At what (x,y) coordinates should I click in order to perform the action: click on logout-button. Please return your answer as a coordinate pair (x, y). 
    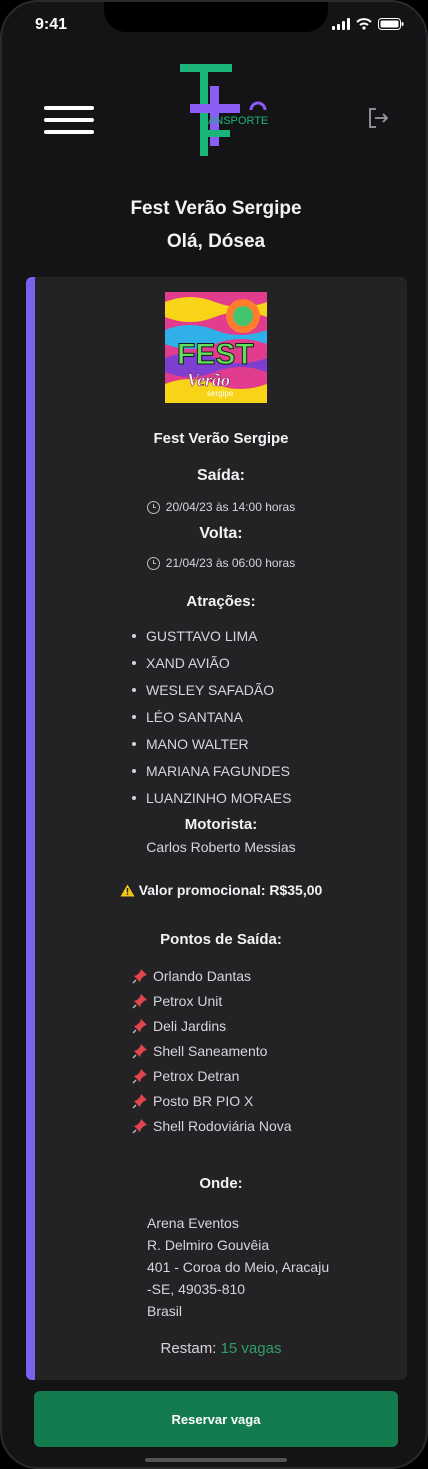
    Looking at the image, I should click on (378, 118).